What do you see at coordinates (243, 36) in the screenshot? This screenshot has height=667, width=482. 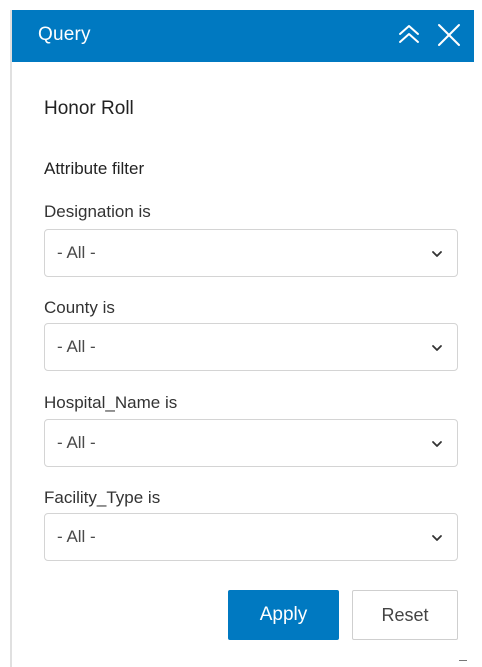 I see `panel-header: Query` at bounding box center [243, 36].